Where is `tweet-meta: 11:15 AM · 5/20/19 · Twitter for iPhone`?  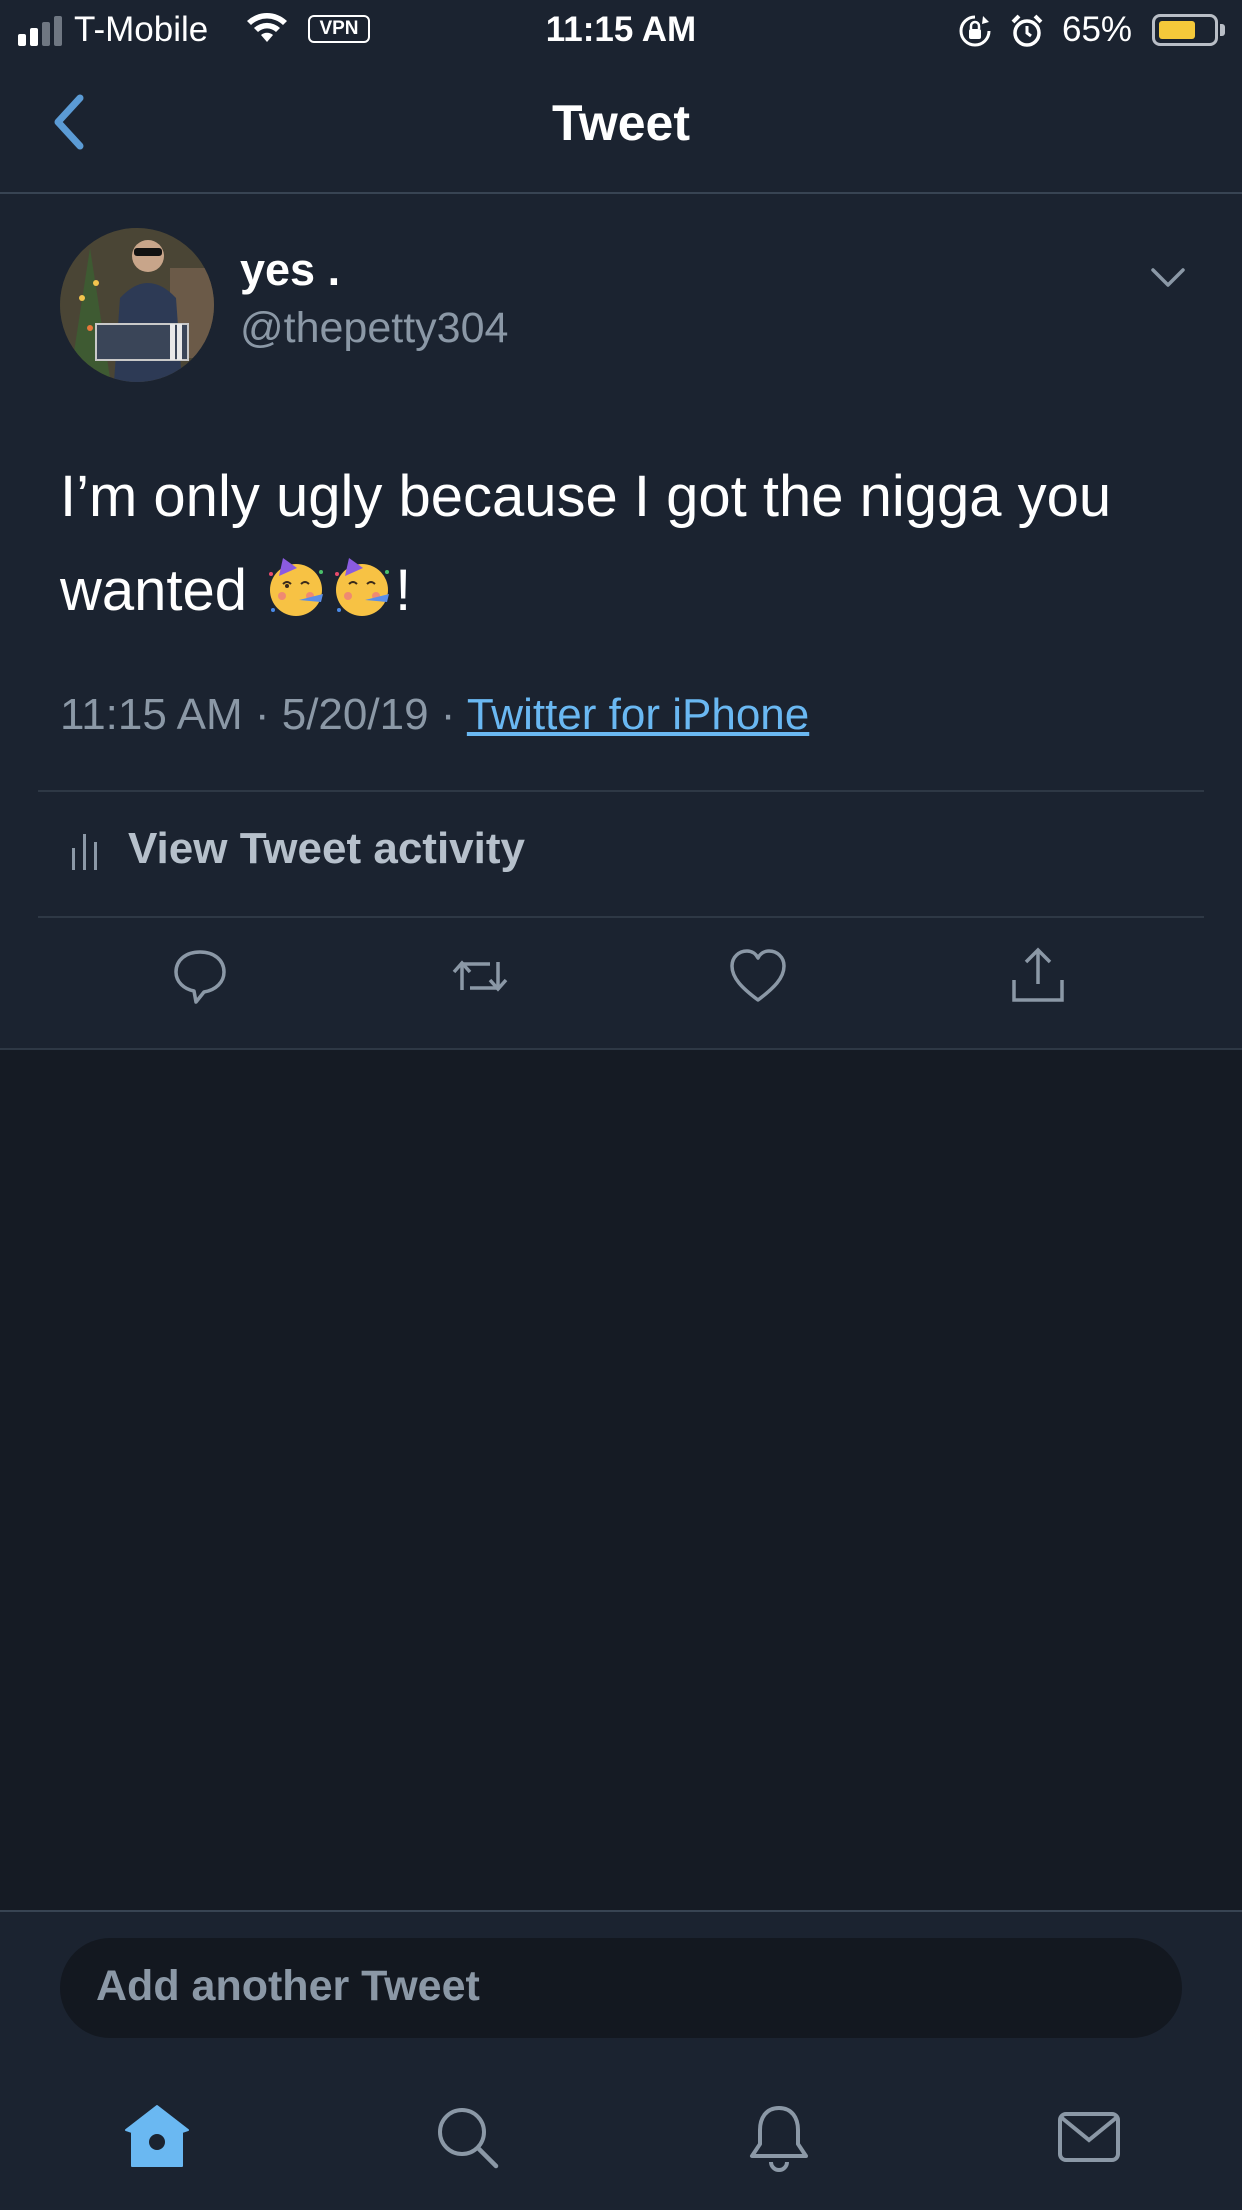
tweet-meta: 11:15 AM · 5/20/19 · Twitter for iPhone is located at coordinates (434, 715).